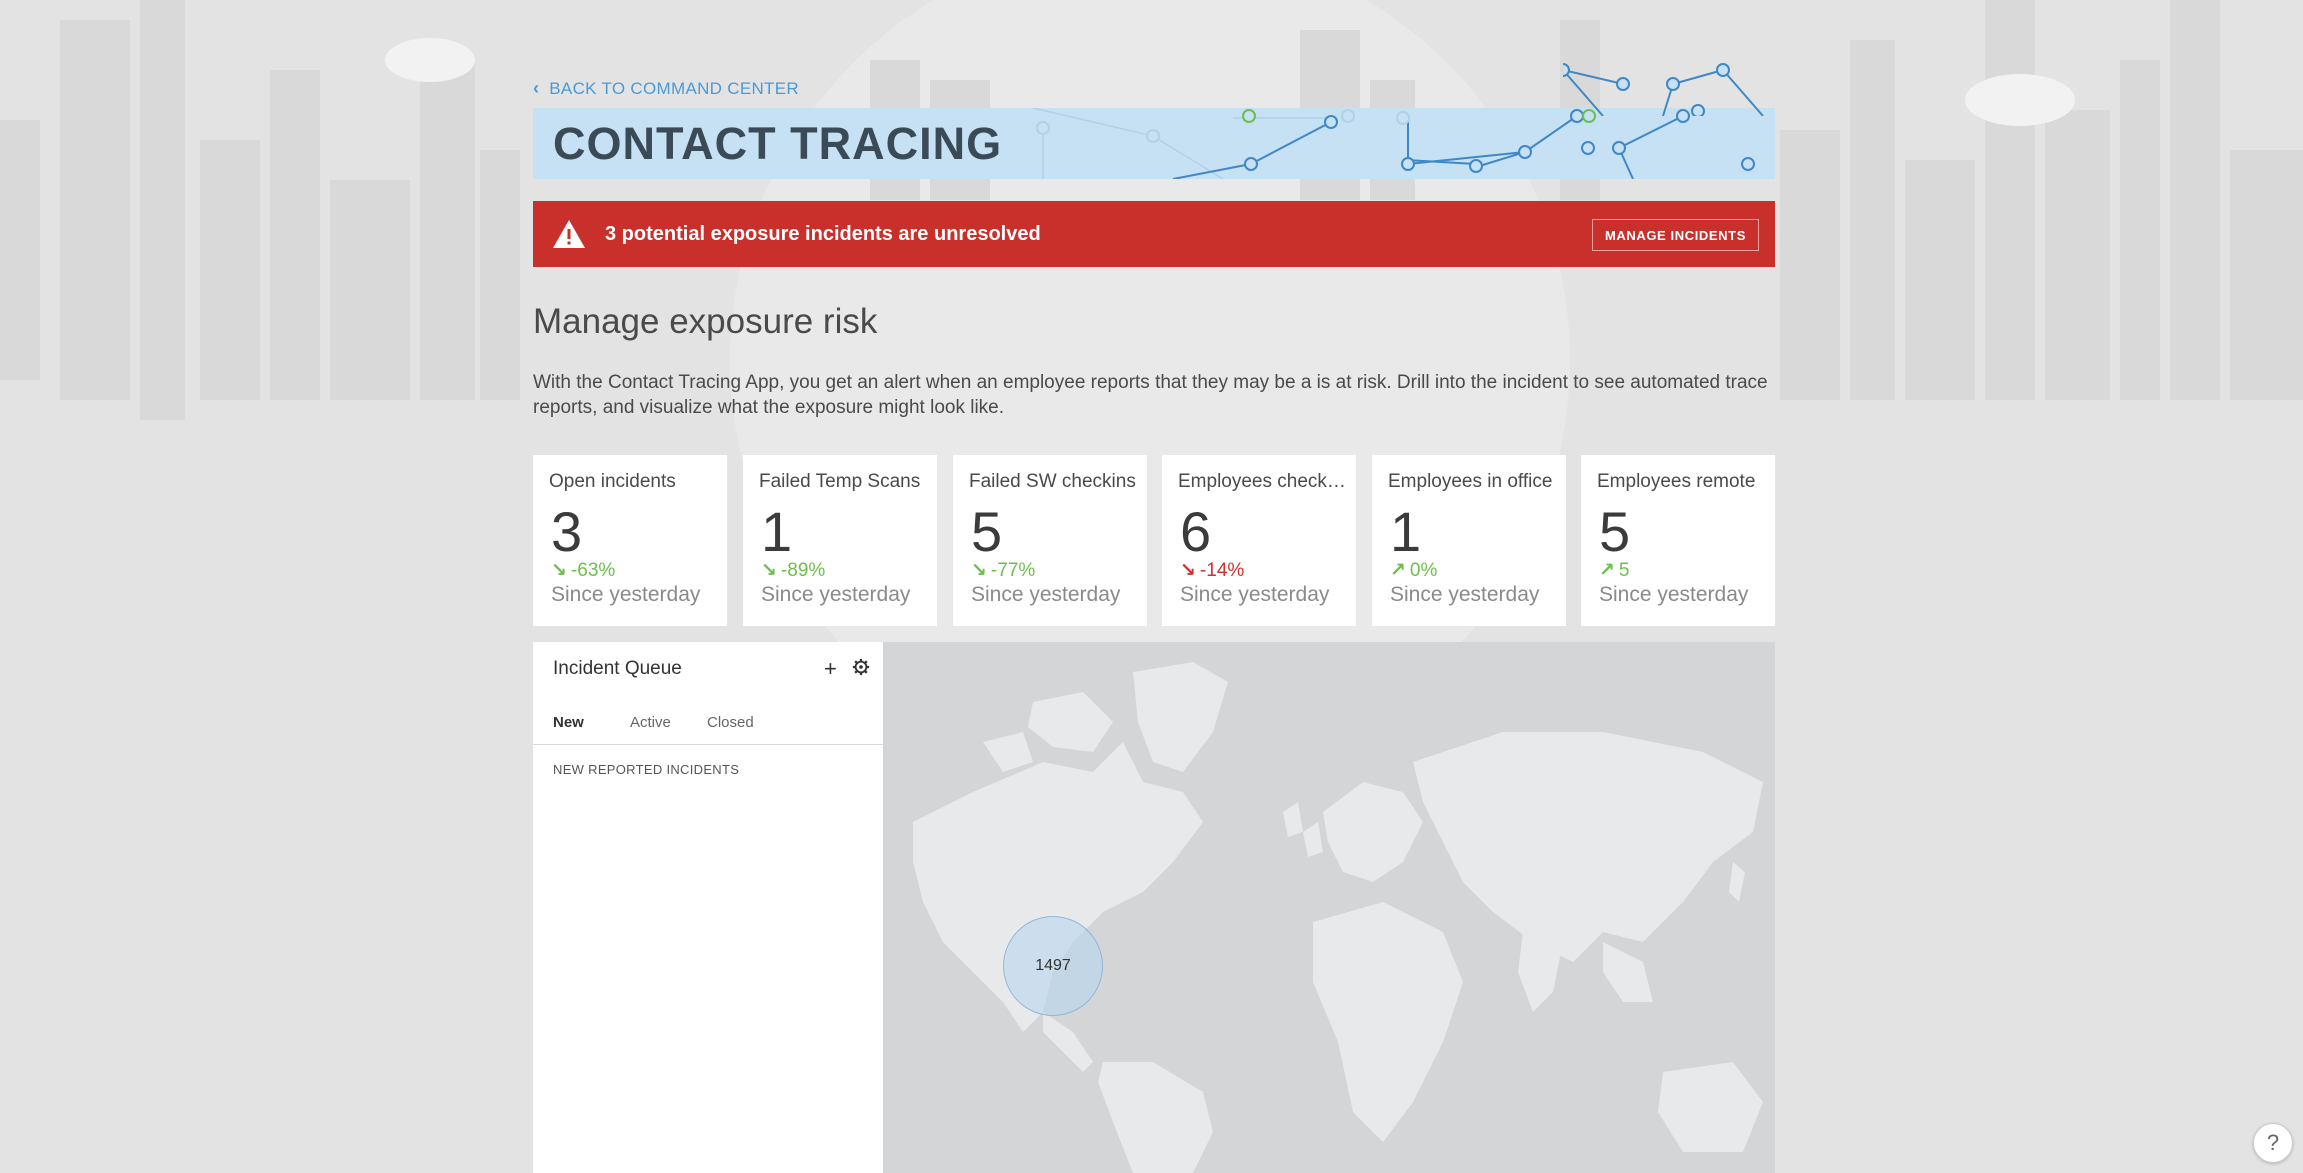  I want to click on metric-card-delta-value: -89%, so click(803, 570).